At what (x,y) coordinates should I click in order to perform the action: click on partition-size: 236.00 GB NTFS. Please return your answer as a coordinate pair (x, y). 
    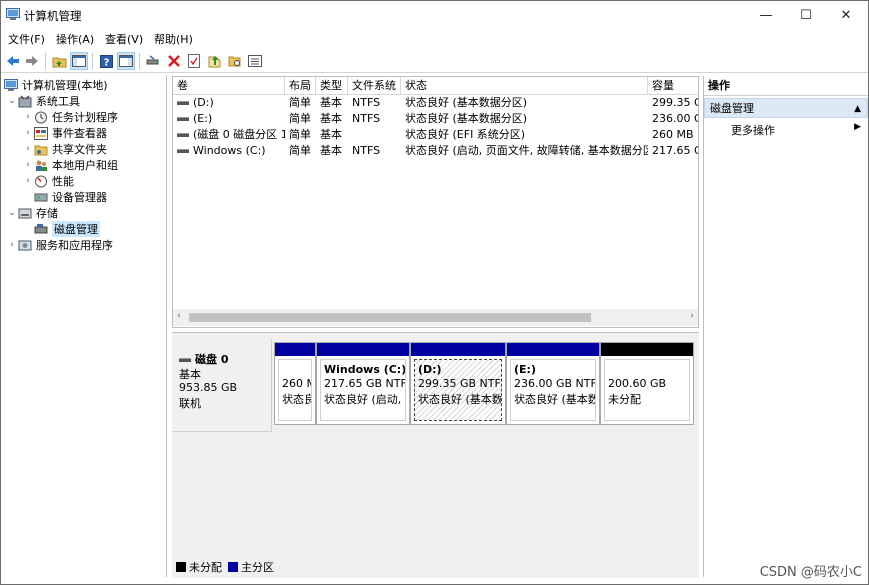
    Looking at the image, I should click on (555, 383).